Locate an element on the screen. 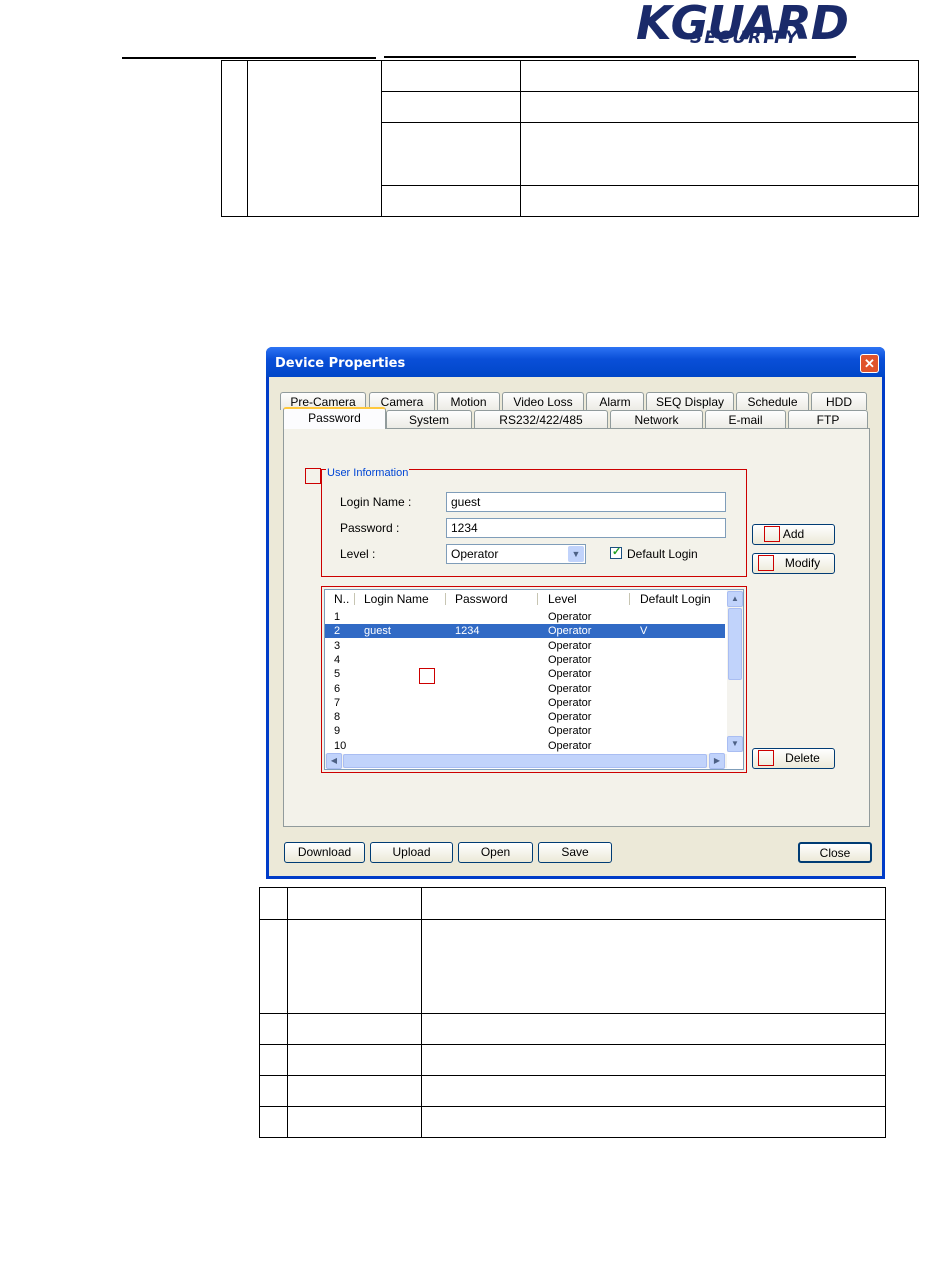 This screenshot has height=1276, width=950. level-select-value: Operator is located at coordinates (475, 554).